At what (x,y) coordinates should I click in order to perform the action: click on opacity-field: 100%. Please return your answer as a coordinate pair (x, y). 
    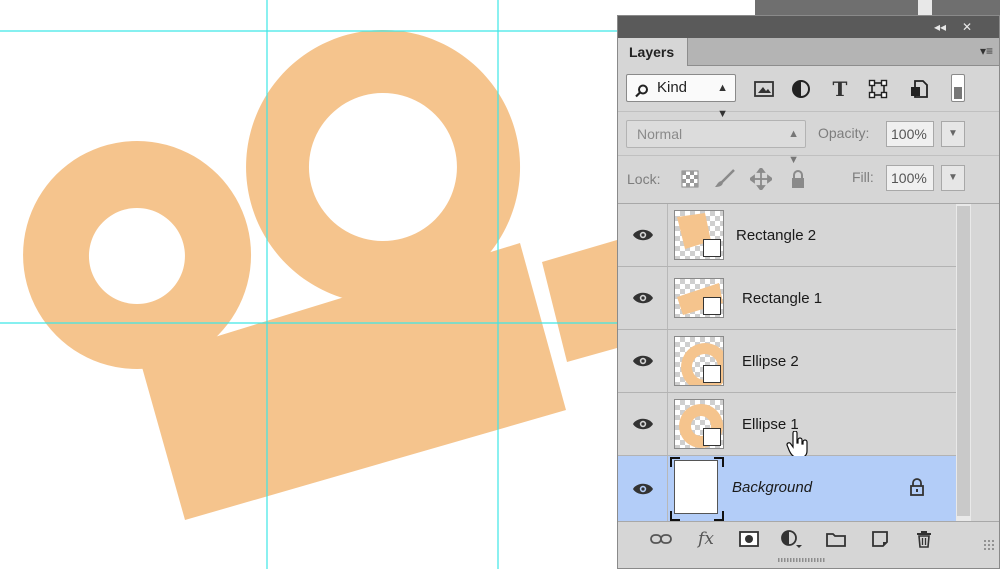
    Looking at the image, I should click on (910, 134).